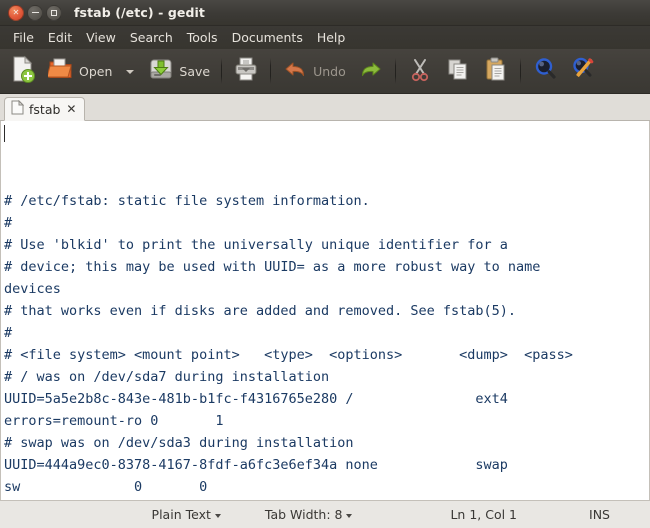  I want to click on menu-file: File, so click(23, 37).